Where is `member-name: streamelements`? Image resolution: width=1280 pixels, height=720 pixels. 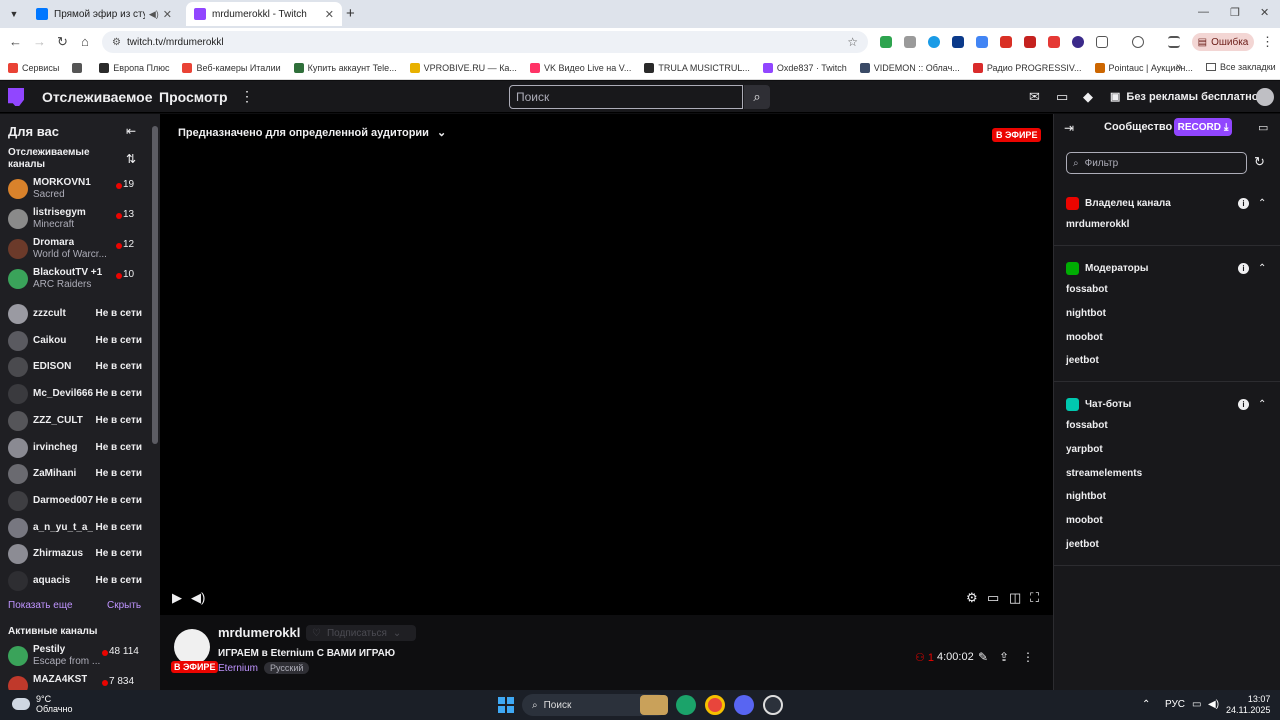
member-name: streamelements is located at coordinates (1104, 473).